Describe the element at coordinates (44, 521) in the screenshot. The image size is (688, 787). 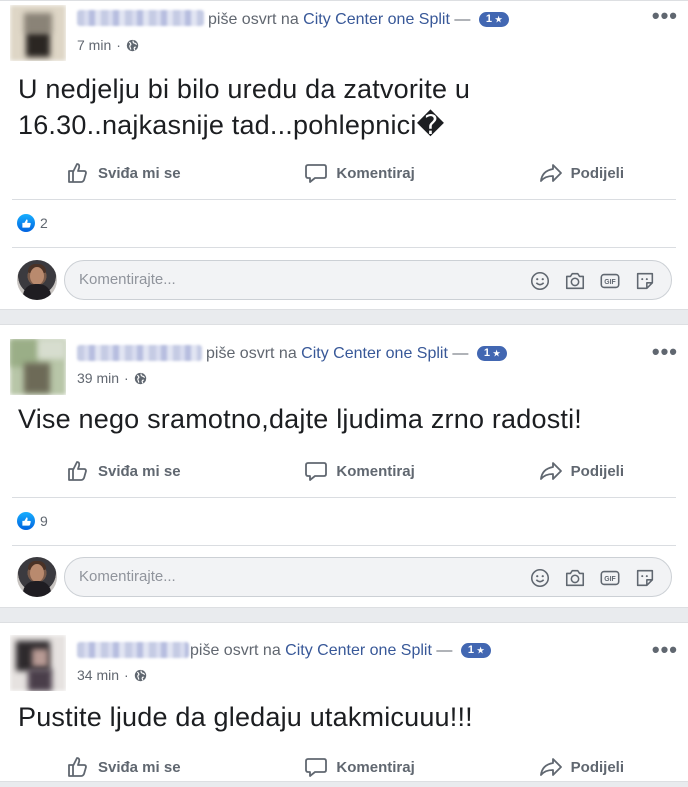
I see `reaction-count: 9` at that location.